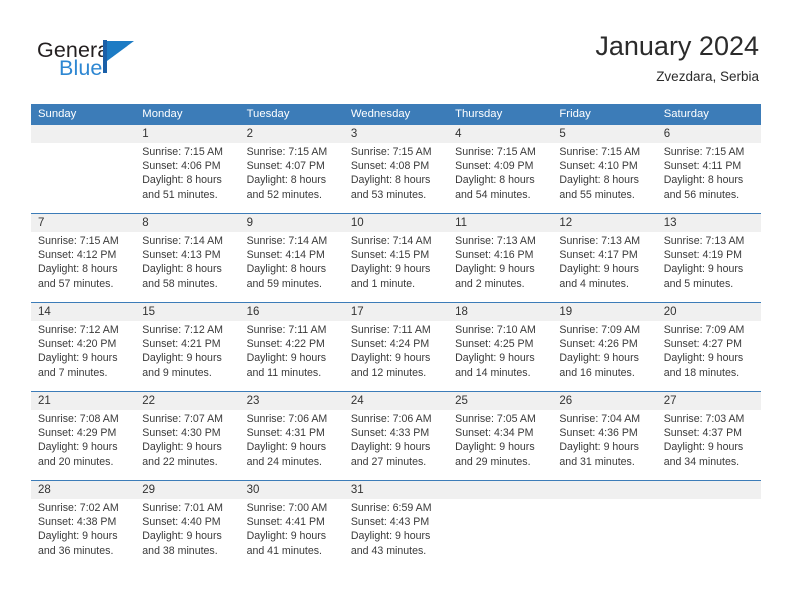 The width and height of the screenshot is (792, 612). I want to click on day-detail-line: and 20 minutes., so click(76, 461).